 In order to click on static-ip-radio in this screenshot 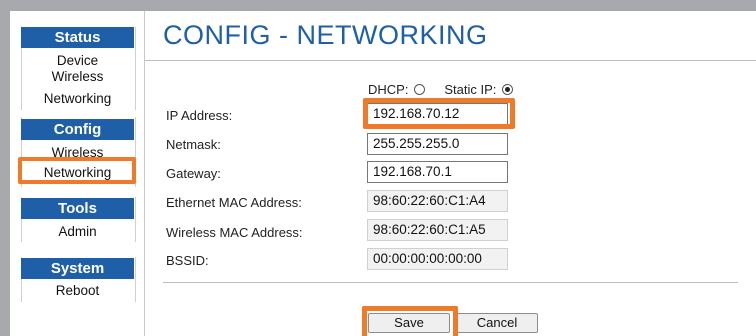, I will do `click(507, 90)`.